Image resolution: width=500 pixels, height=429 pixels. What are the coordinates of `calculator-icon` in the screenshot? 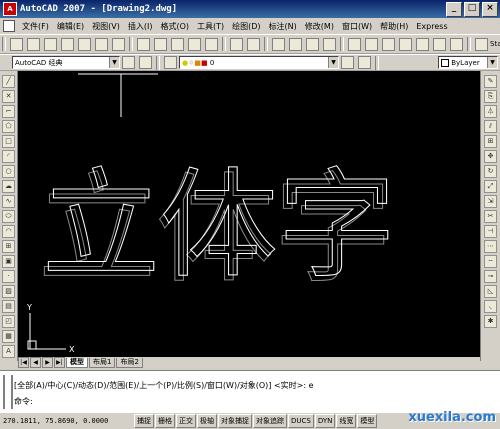 It's located at (439, 44).